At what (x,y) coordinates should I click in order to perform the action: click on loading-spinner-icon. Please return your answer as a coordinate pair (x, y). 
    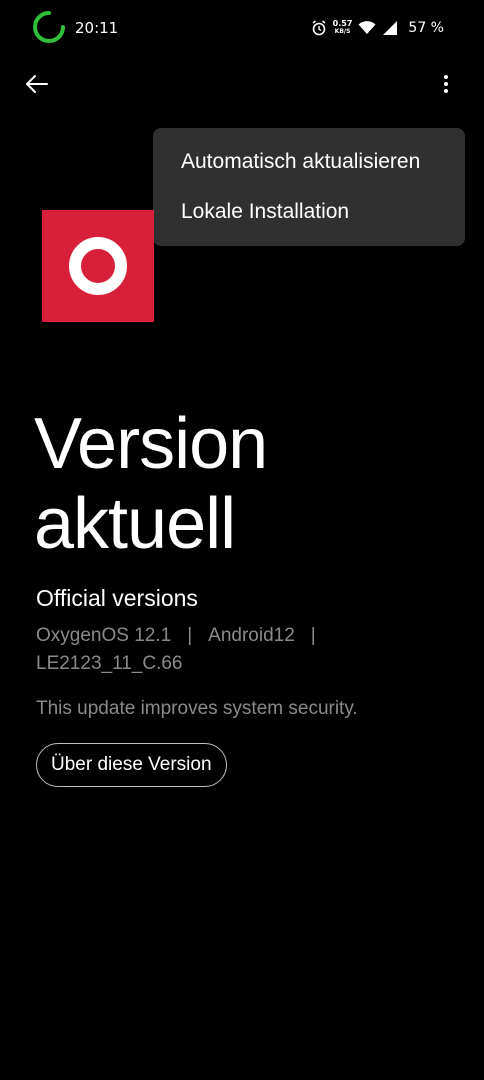
    Looking at the image, I should click on (49, 27).